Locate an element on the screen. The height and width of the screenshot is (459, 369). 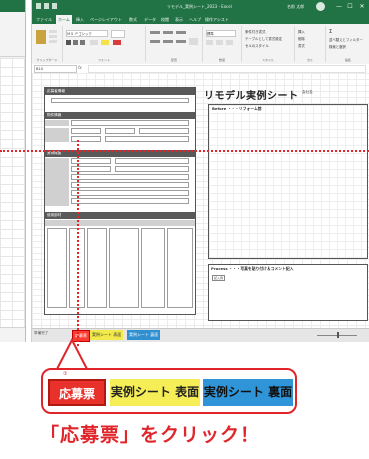
align-left-icon is located at coordinates (155, 41).